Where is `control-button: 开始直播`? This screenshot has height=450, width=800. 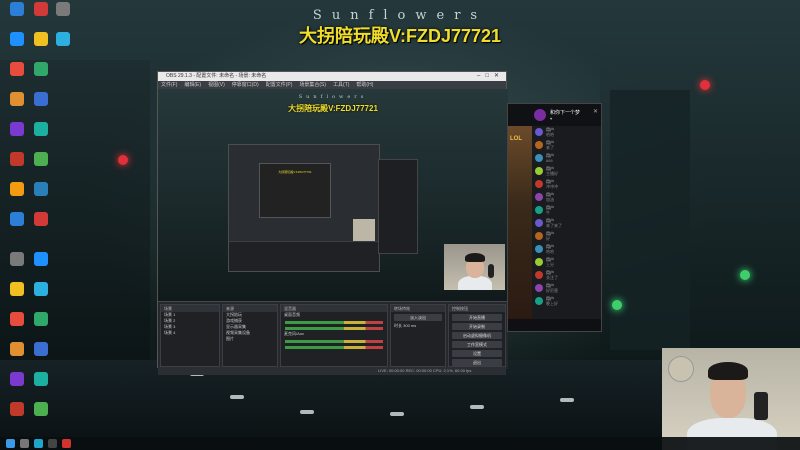 control-button: 开始直播 is located at coordinates (477, 317).